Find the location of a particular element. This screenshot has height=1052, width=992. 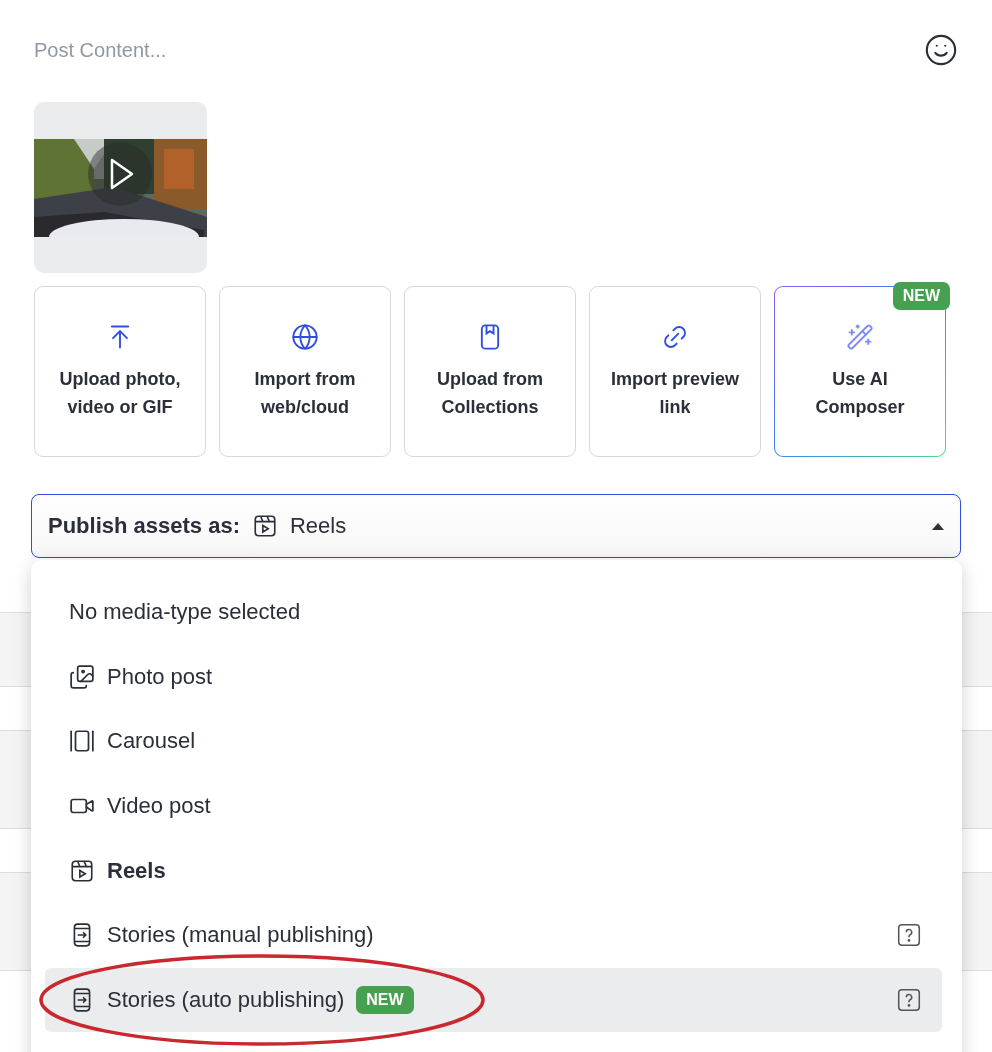

menu-item: Video post is located at coordinates (493, 806).